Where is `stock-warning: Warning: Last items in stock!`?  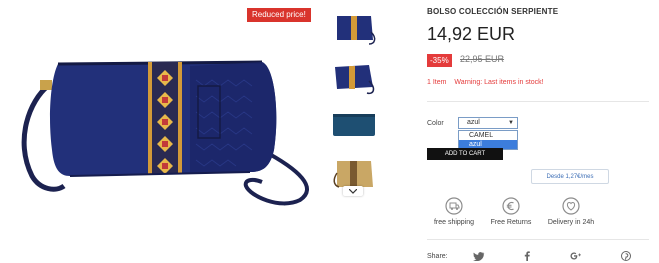 stock-warning: Warning: Last items in stock! is located at coordinates (499, 82).